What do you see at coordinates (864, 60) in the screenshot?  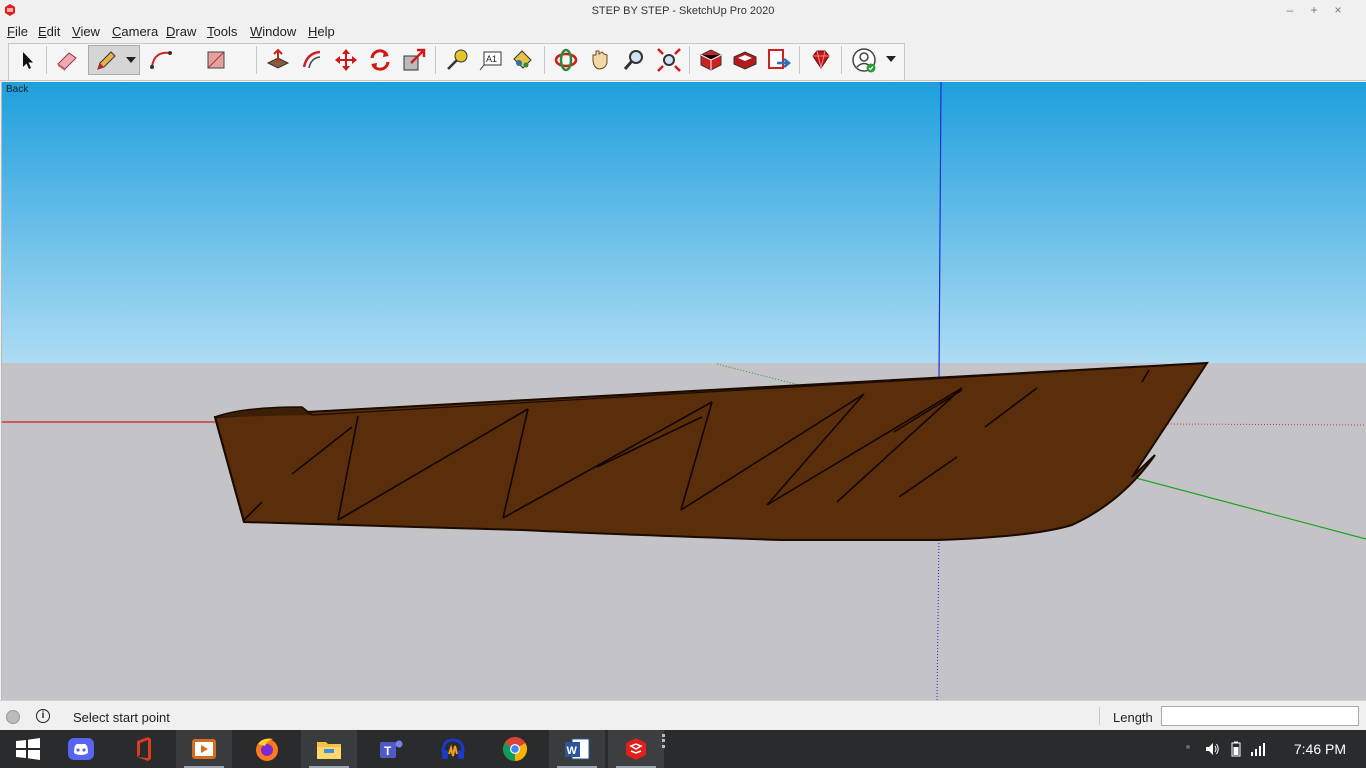 I see `account-icon` at bounding box center [864, 60].